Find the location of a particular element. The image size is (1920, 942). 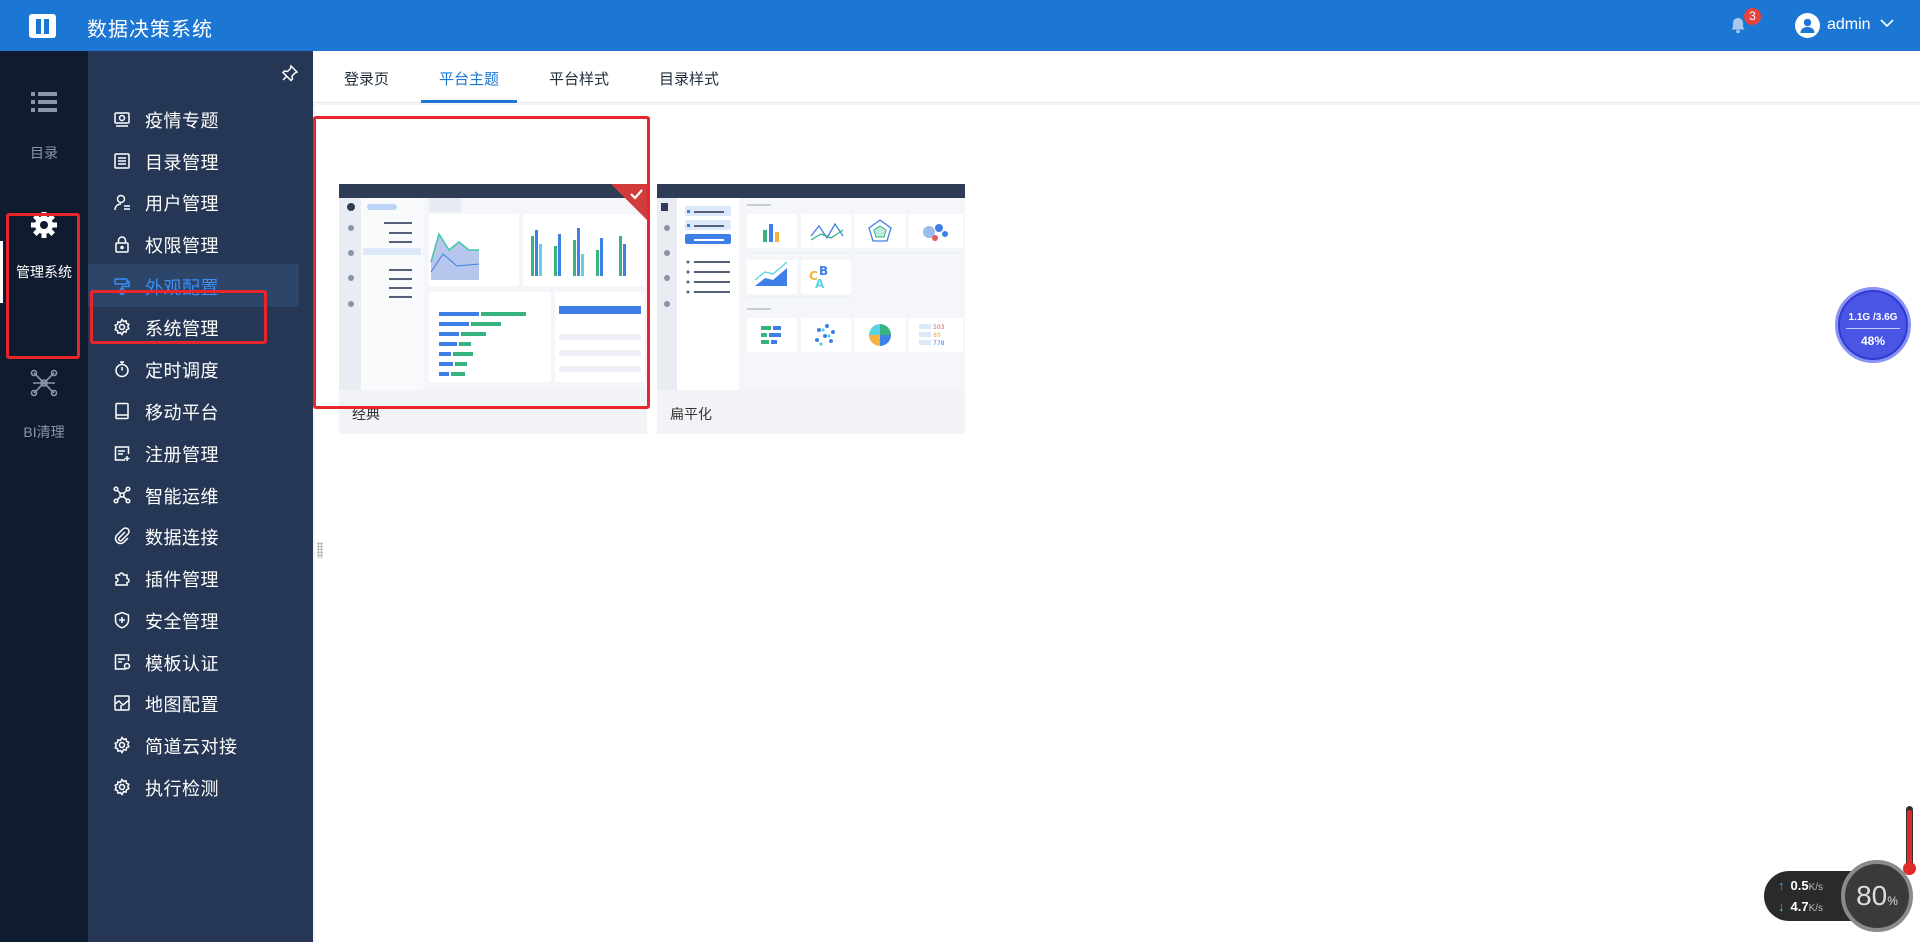

top-bar: 数据决策系统 3 admin is located at coordinates (960, 25).